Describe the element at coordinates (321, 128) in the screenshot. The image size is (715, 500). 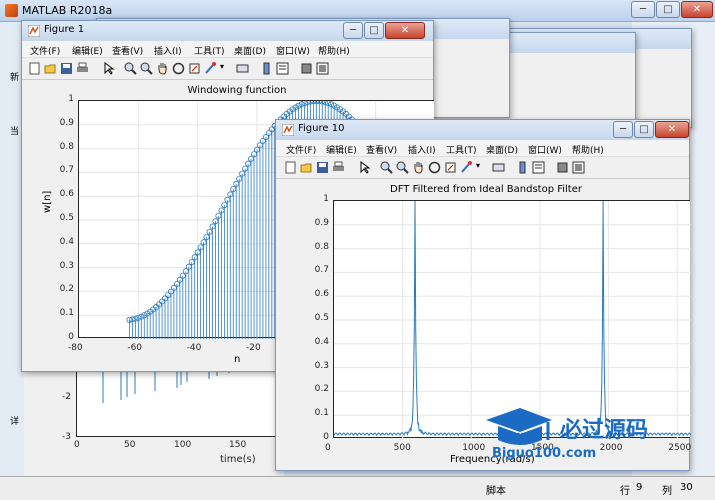
I see `figure10-title: Figure 10` at that location.